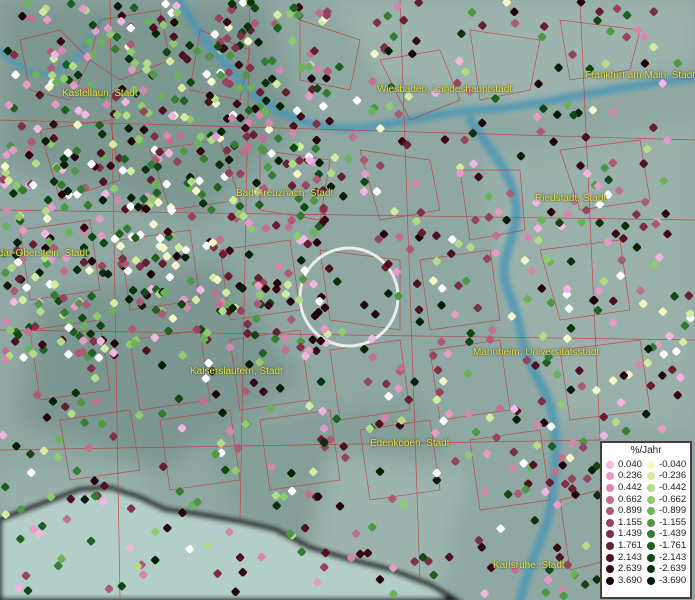 This screenshot has height=600, width=695. I want to click on legend-value: 0.040, so click(630, 464).